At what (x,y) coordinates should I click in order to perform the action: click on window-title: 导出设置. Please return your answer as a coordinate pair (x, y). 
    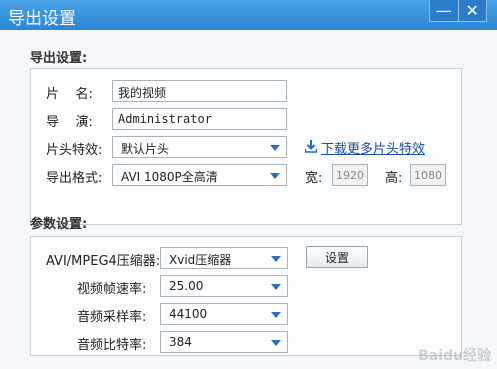
    Looking at the image, I should click on (42, 19).